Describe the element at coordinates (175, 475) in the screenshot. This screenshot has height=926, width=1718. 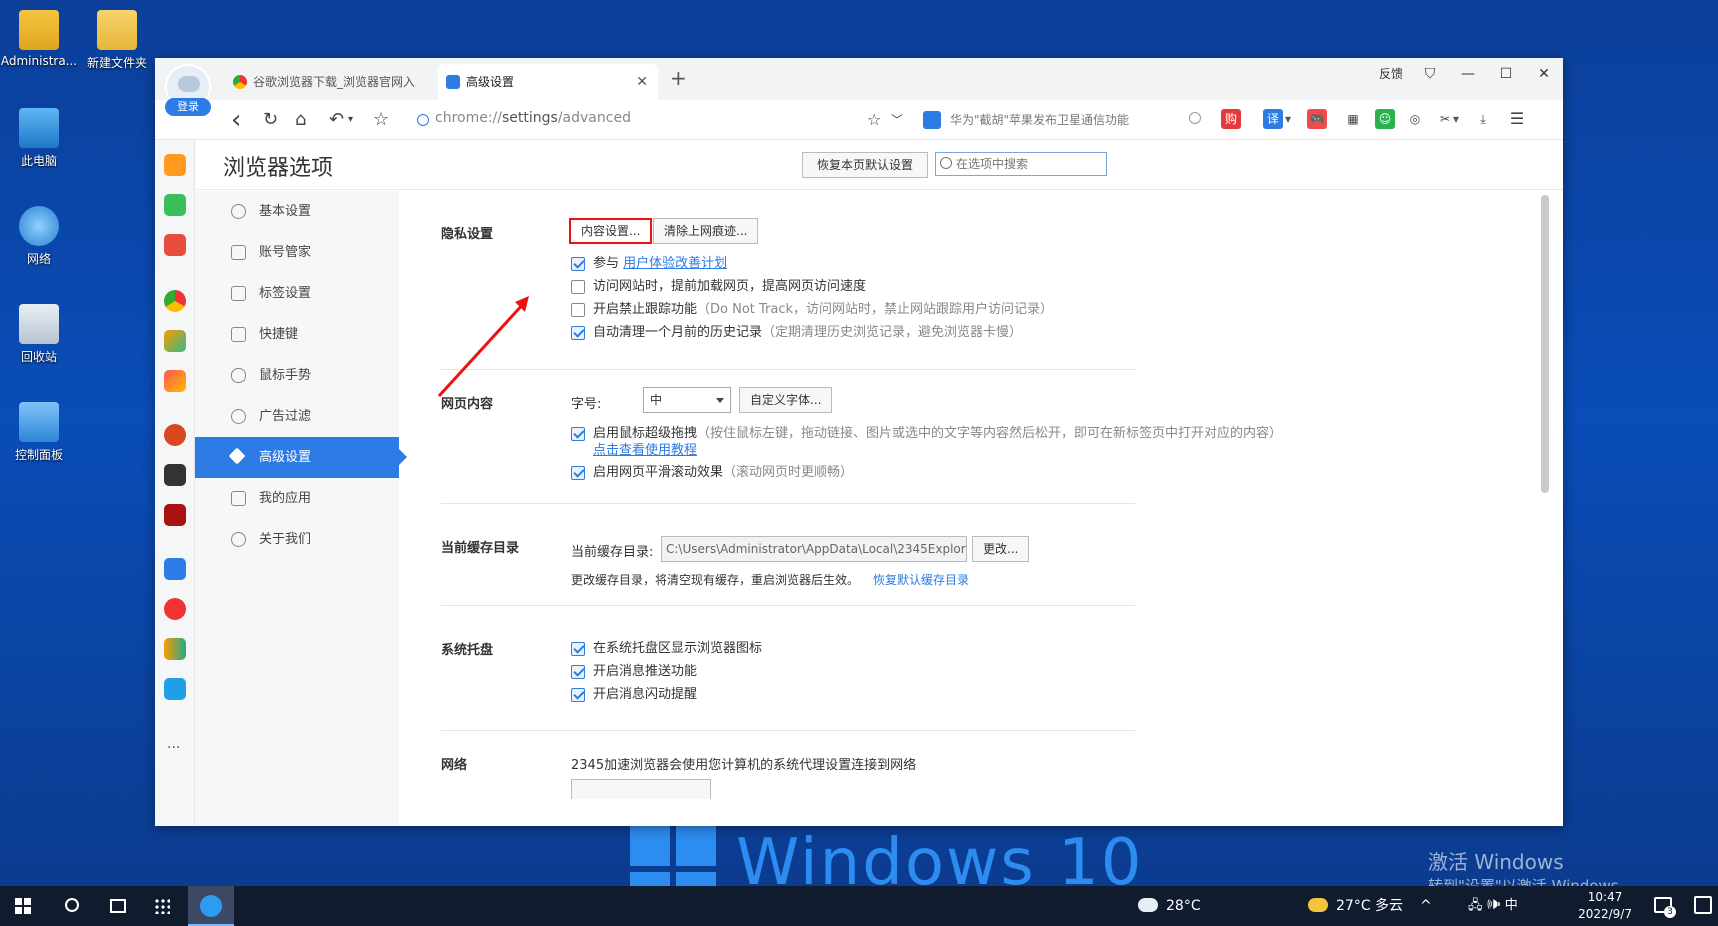
I see `dragon-game-icon` at that location.